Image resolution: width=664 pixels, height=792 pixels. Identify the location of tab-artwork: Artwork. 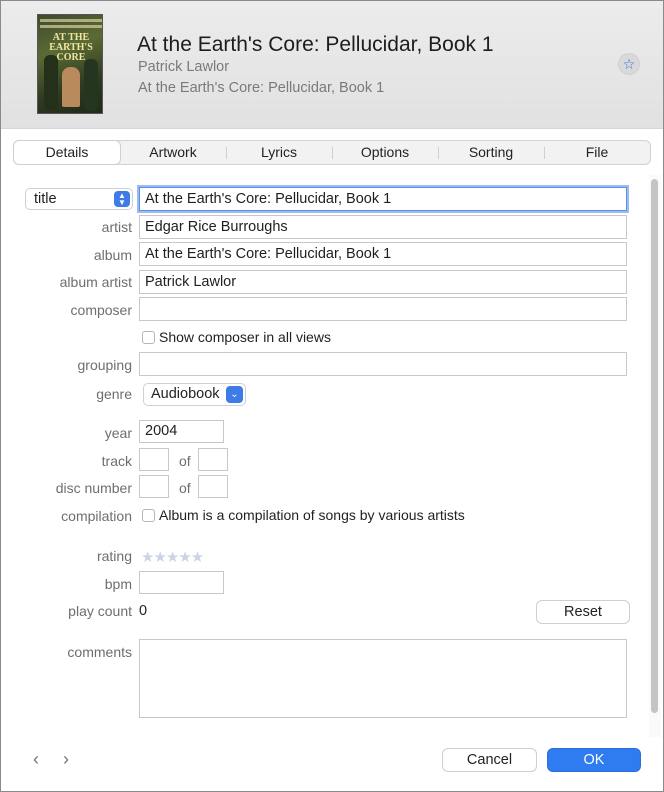
(173, 152).